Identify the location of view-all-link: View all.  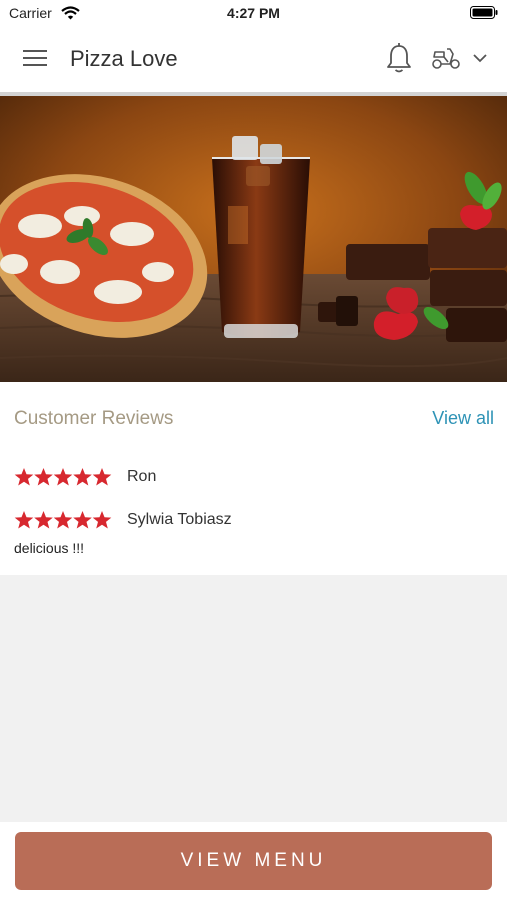
(463, 418).